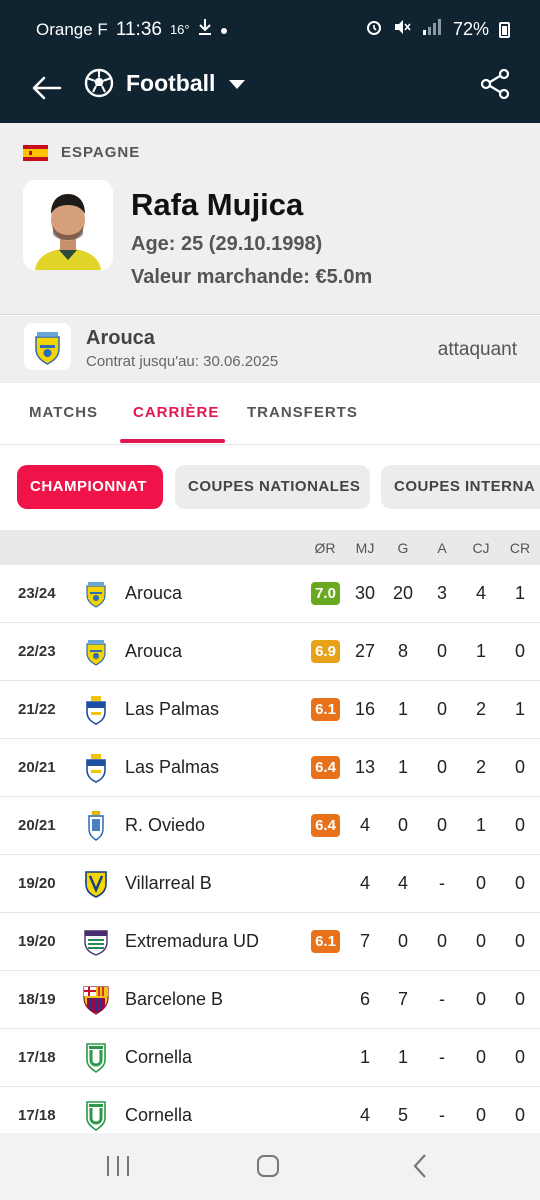  What do you see at coordinates (270, 768) in the screenshot?
I see `table-row: 20/21 Las Palmas 6.4 13 1 0 2 0` at bounding box center [270, 768].